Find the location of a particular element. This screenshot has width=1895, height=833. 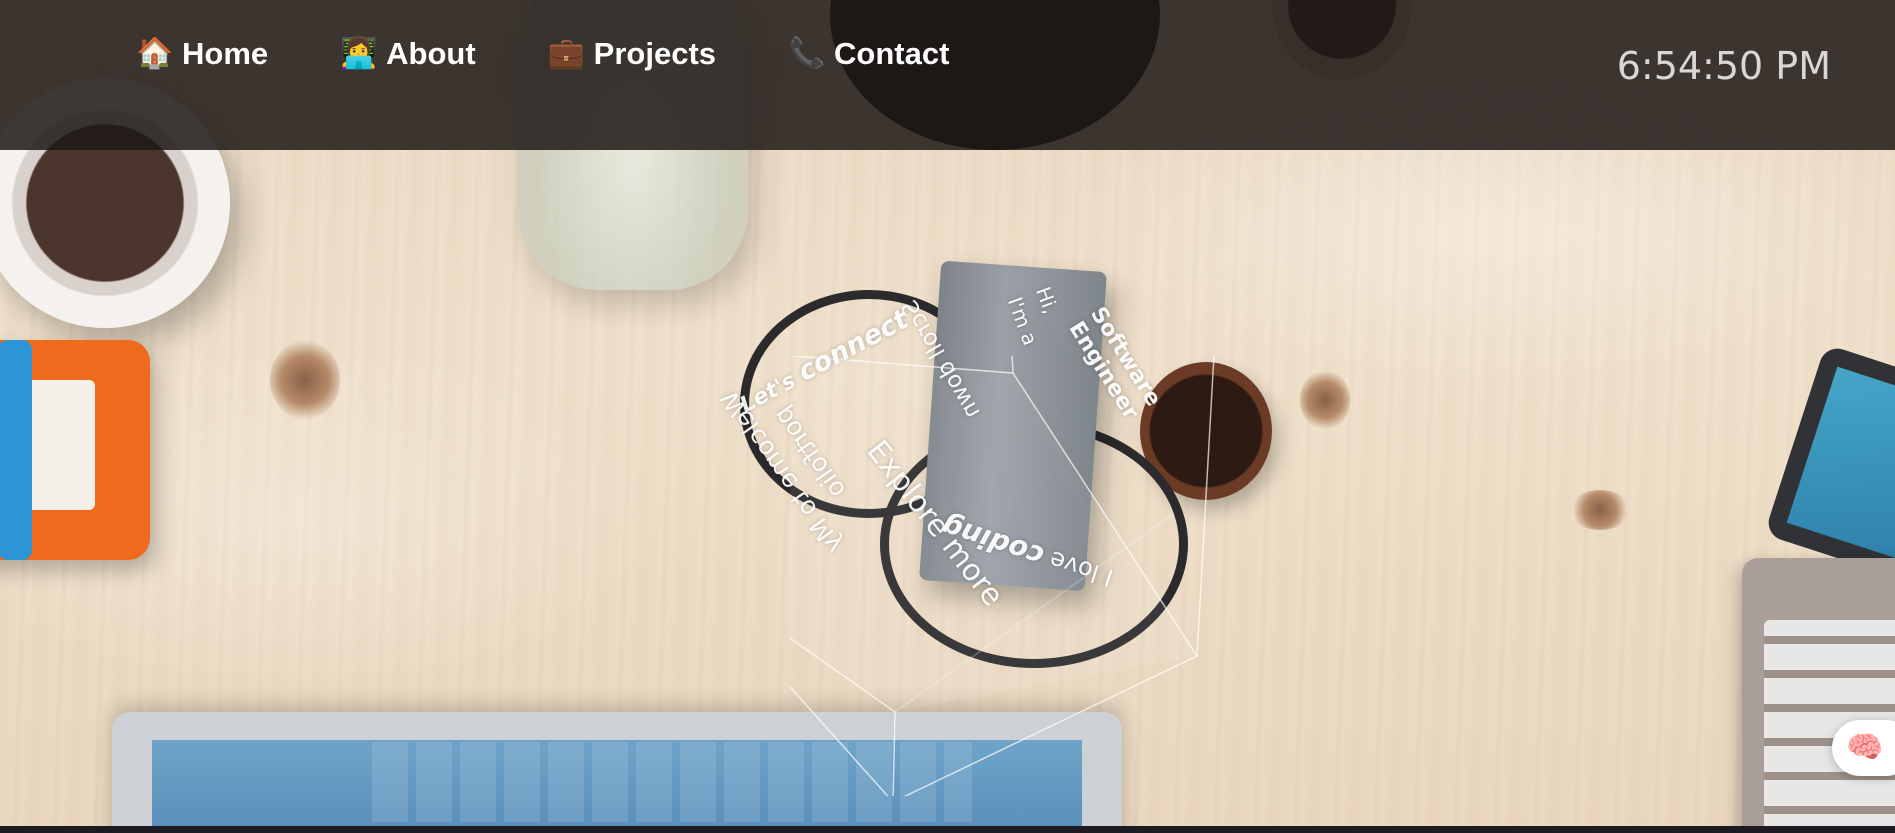

house-icon: 🏠 is located at coordinates (155, 53).